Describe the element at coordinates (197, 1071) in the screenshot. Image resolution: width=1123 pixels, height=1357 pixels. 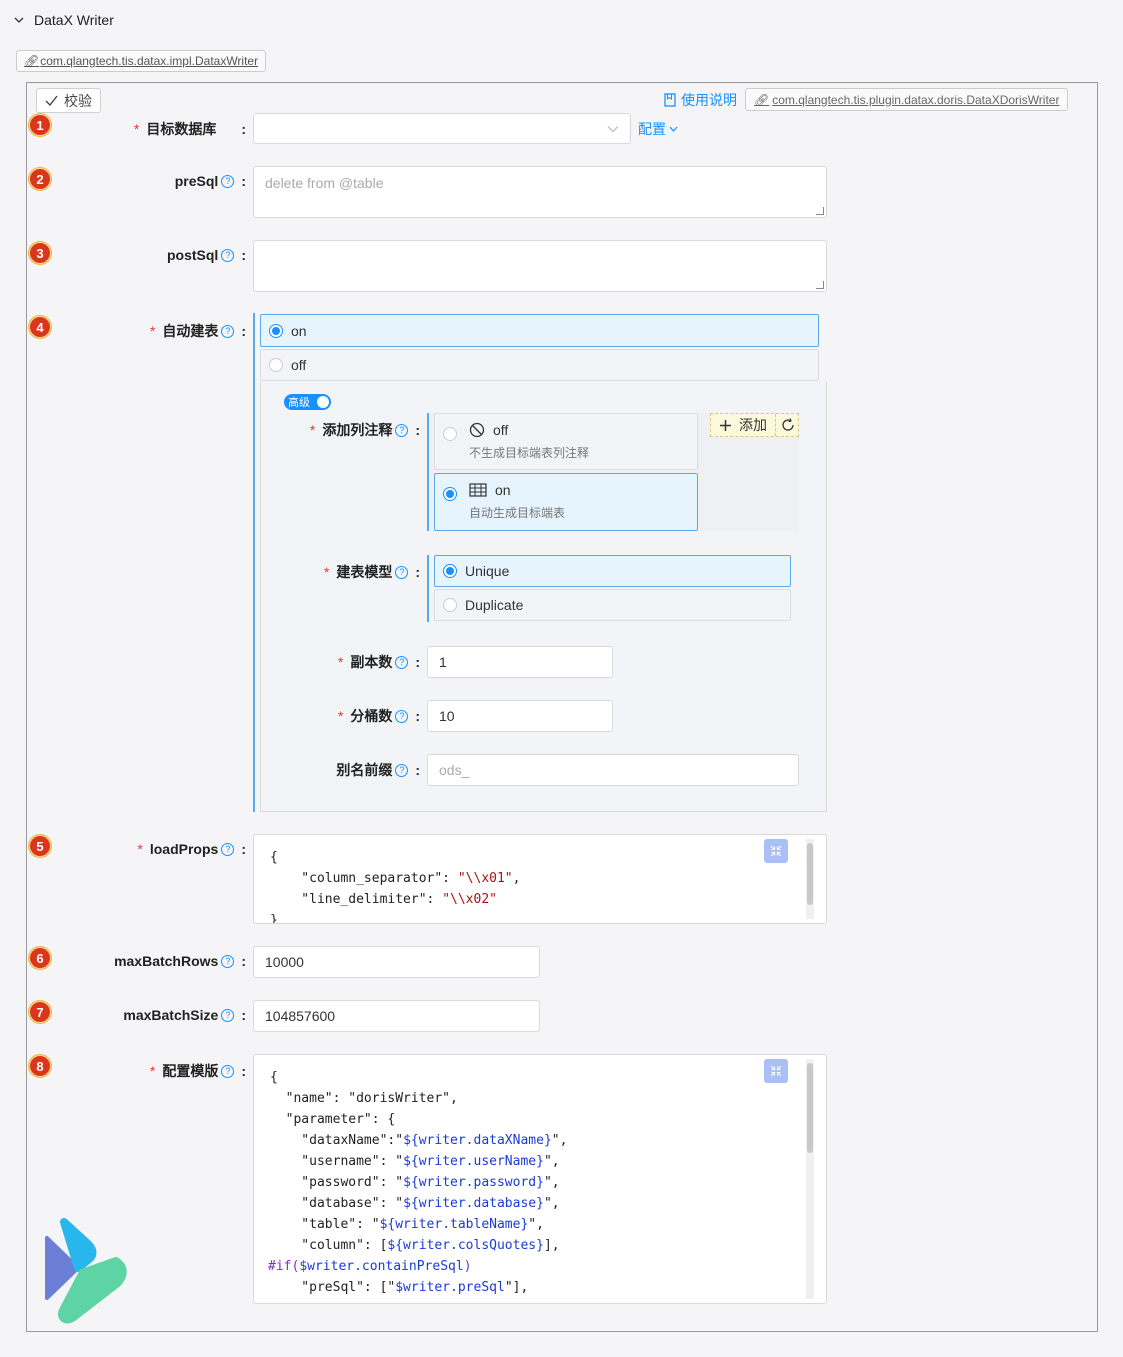
I see `template-label: * 配置模版?:` at that location.